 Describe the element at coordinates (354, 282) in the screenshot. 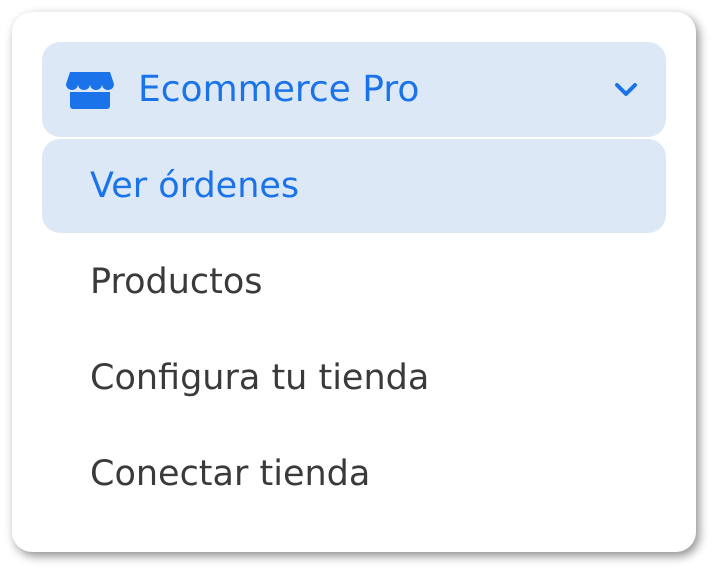

I see `menu-item: Productos` at that location.